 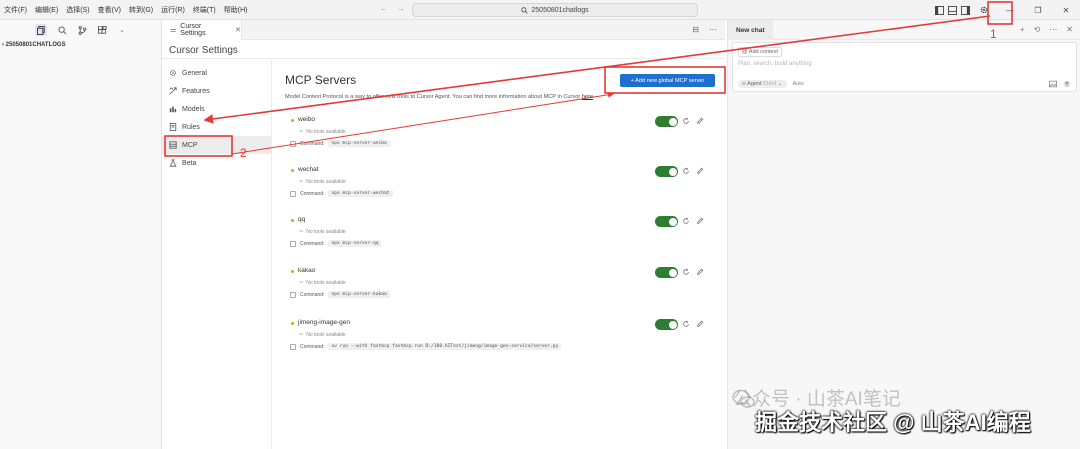 What do you see at coordinates (401, 8) in the screenshot?
I see `forward-arrow-icon: →` at bounding box center [401, 8].